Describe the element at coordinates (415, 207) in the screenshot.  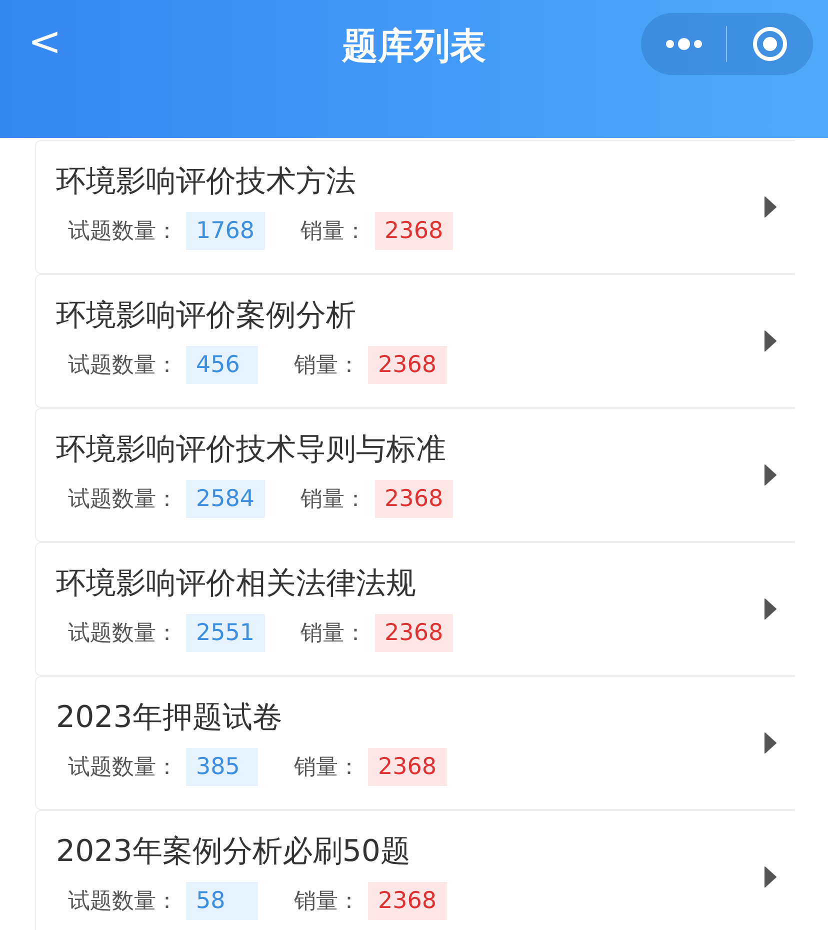
I see `question-bank-item: 环境影响评价技术方法 试题数量： 1768 销量： 2368` at that location.